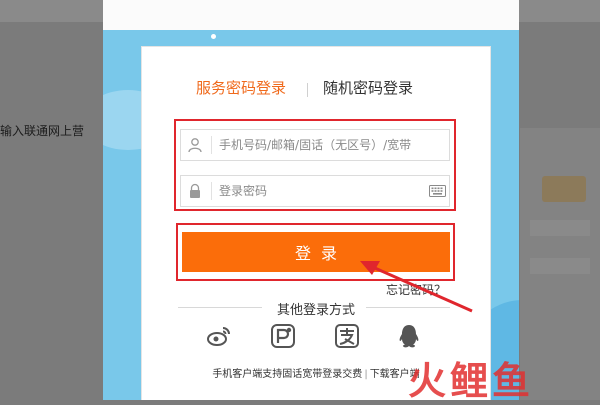 Image resolution: width=600 pixels, height=405 pixels. What do you see at coordinates (316, 252) in the screenshot?
I see `login-button: 登录` at bounding box center [316, 252].